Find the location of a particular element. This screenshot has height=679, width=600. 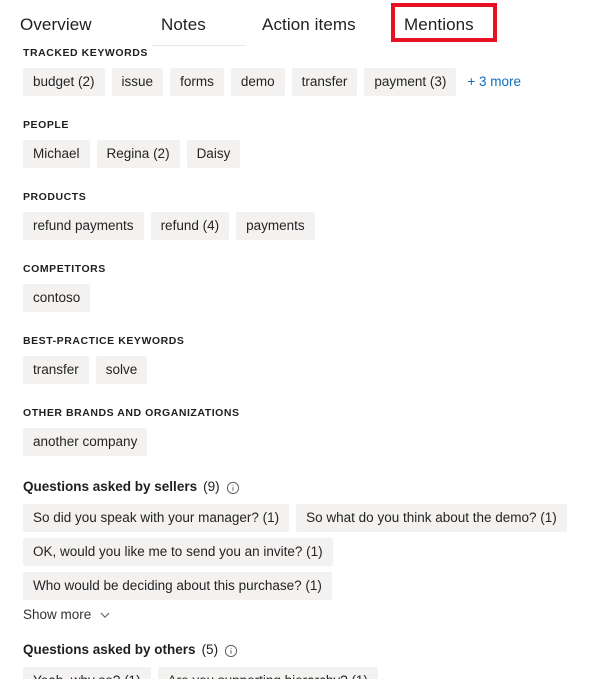

tab-action-items: Action items is located at coordinates (309, 25).